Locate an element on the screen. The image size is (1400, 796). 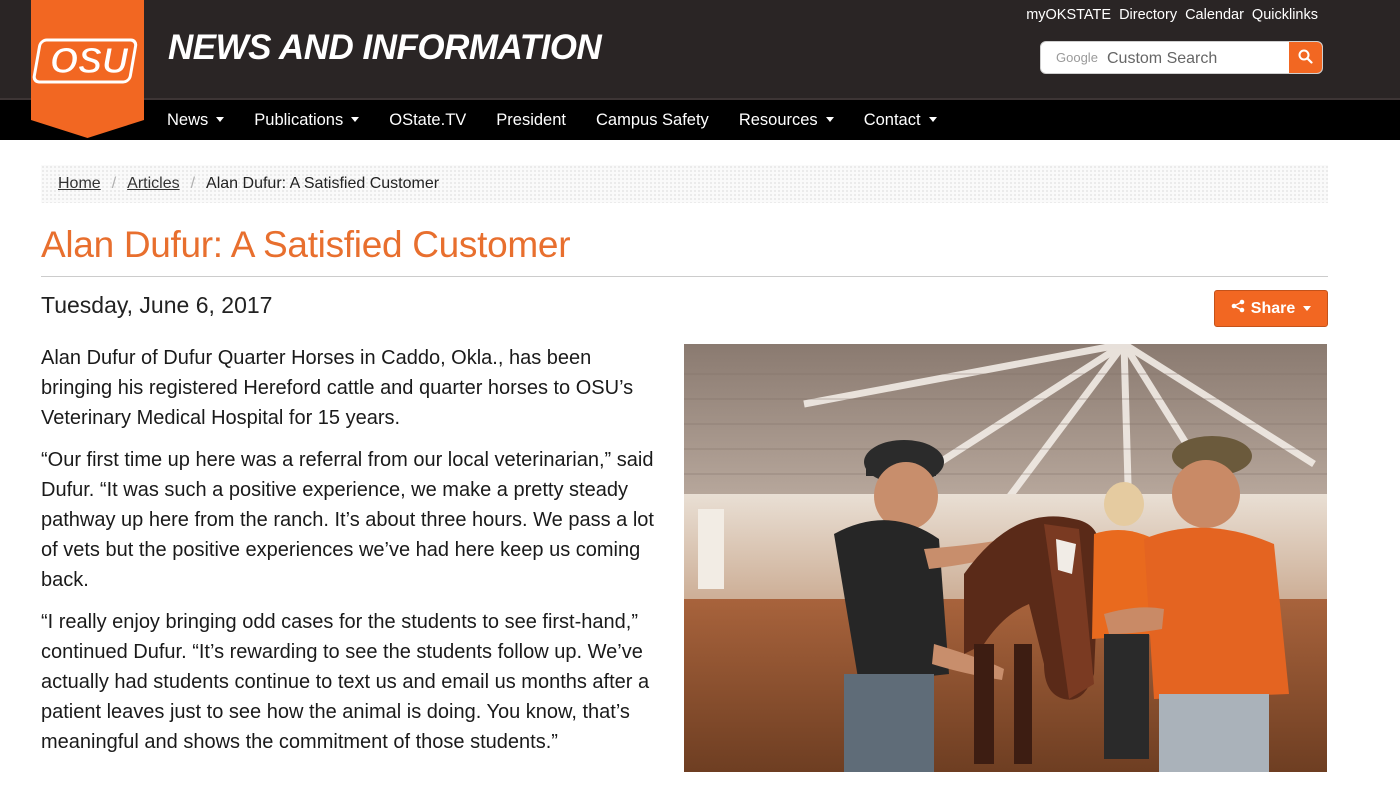
nav-item-president: President is located at coordinates (531, 120).